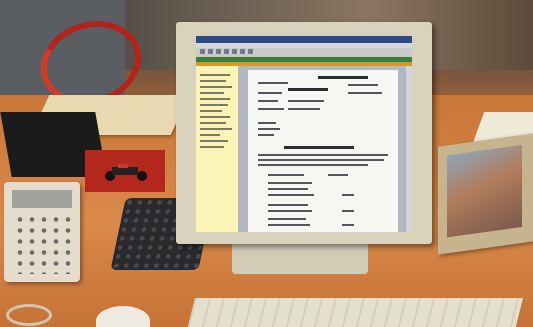 The width and height of the screenshot is (533, 327). I want to click on phone-cord, so click(29, 315).